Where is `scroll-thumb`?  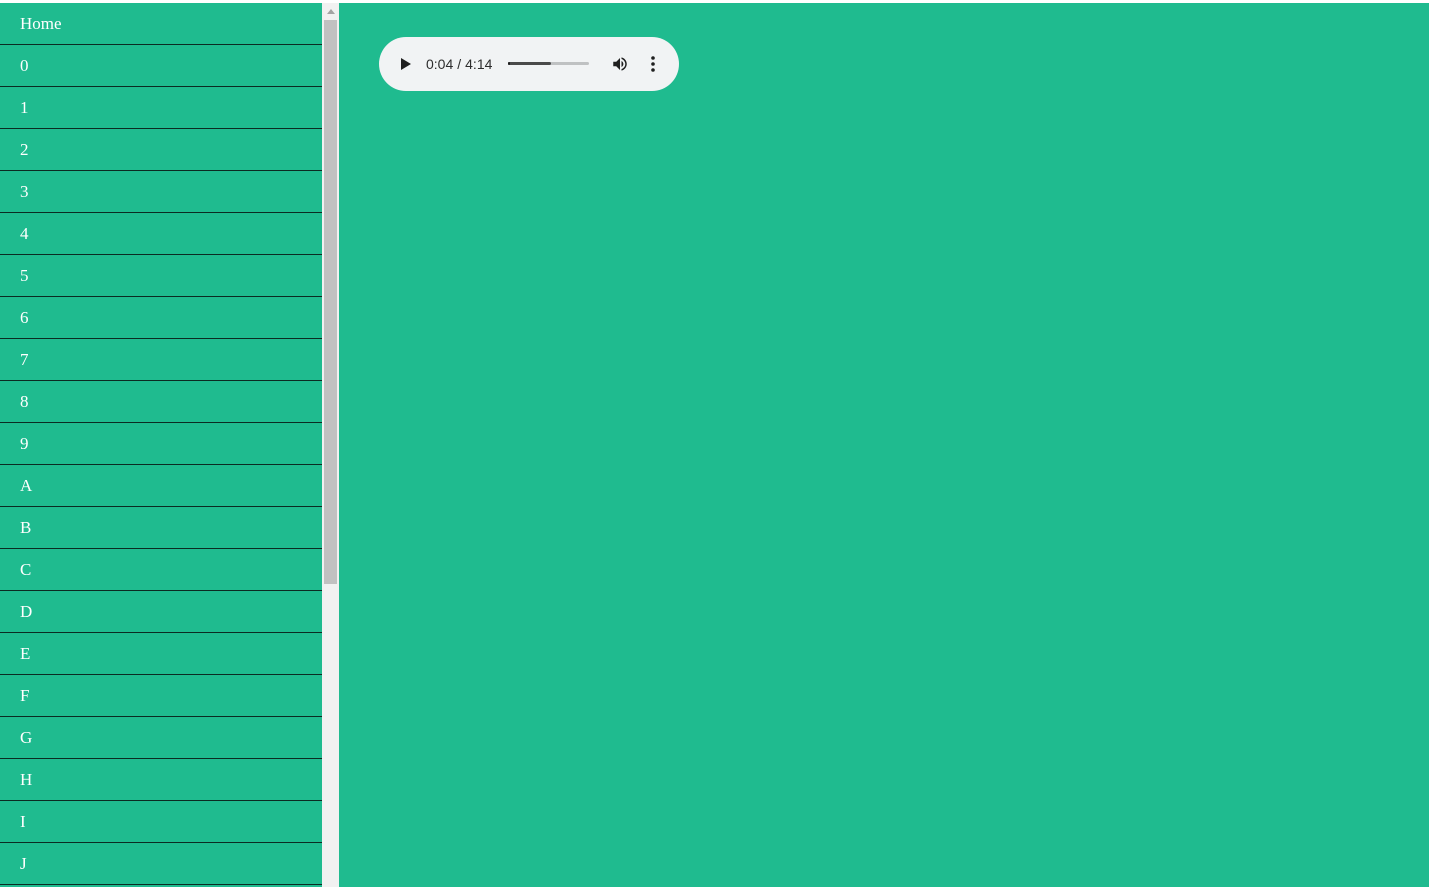 scroll-thumb is located at coordinates (330, 302).